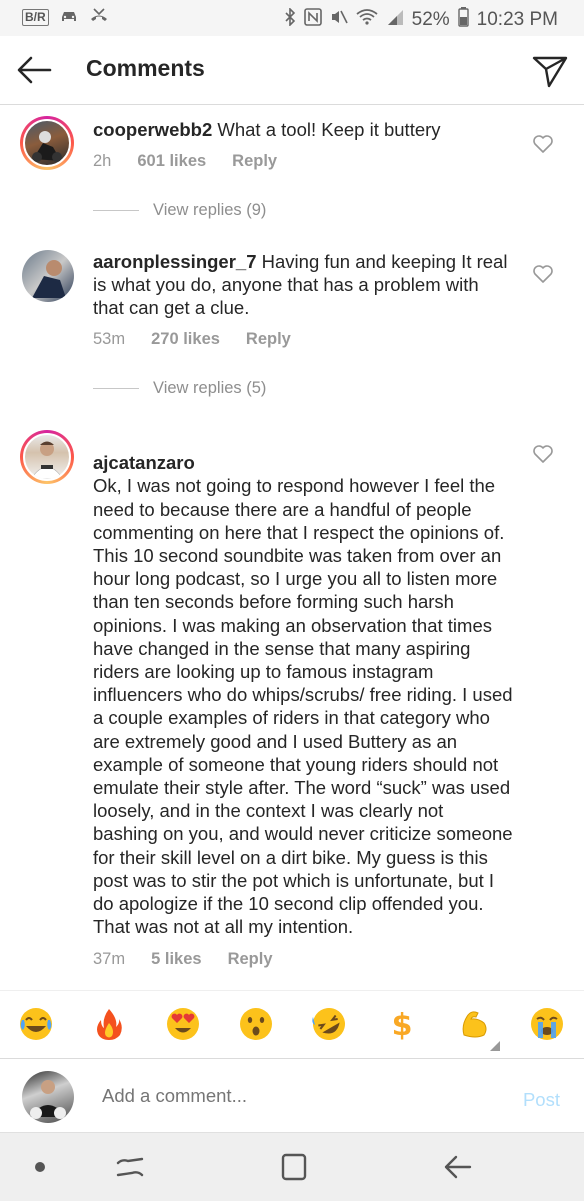 The height and width of the screenshot is (1201, 584). What do you see at coordinates (34, 70) in the screenshot?
I see `back-arrow-icon` at bounding box center [34, 70].